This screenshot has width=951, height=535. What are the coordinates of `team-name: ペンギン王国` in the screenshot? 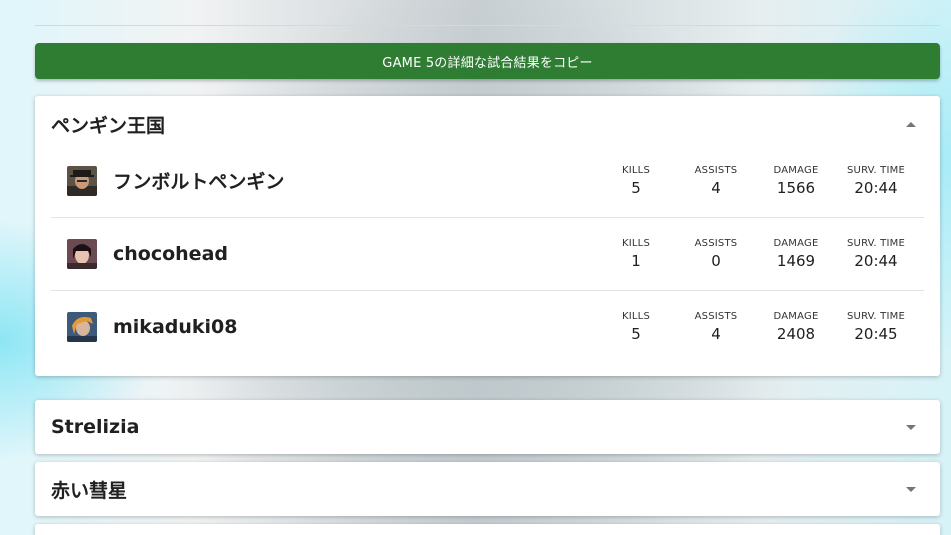 It's located at (108, 125).